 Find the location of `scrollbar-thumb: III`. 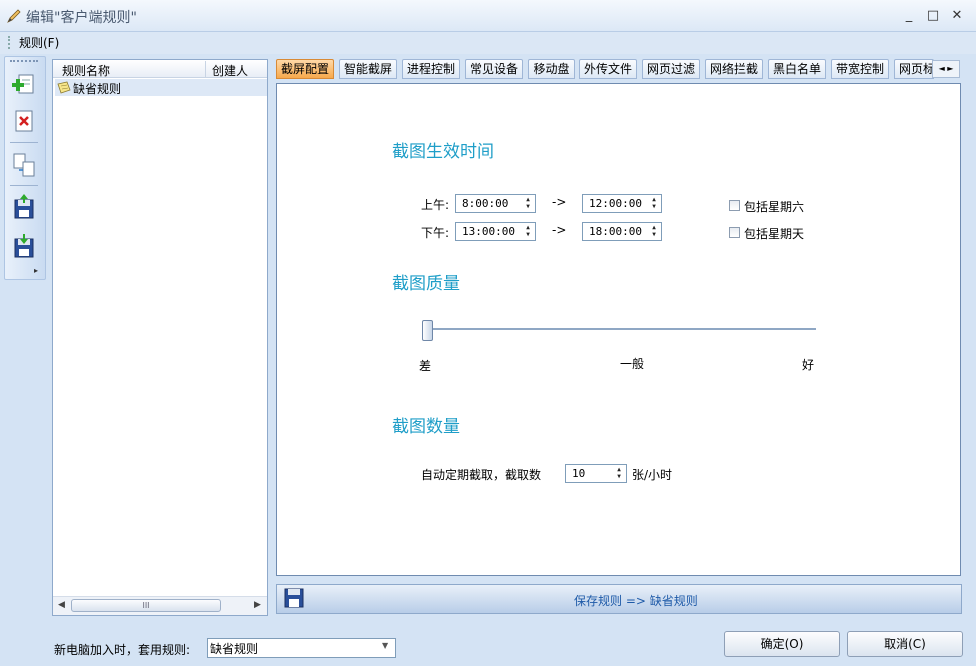

scrollbar-thumb: III is located at coordinates (146, 605).